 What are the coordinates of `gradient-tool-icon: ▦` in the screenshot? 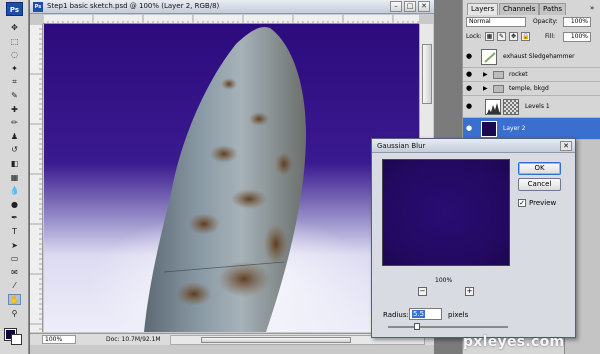 It's located at (14, 177).